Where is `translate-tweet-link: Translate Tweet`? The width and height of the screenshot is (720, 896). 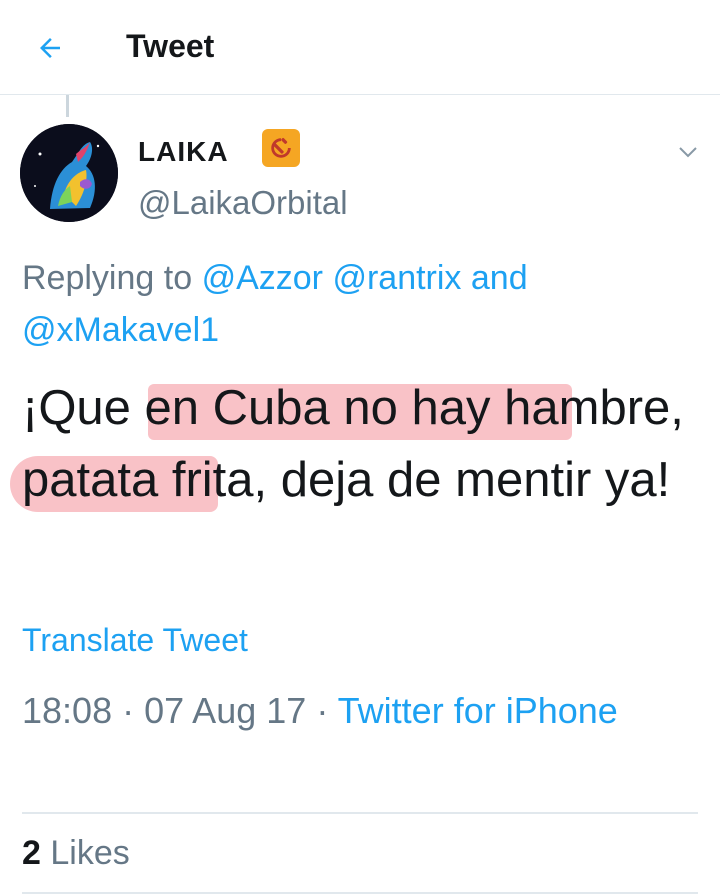 translate-tweet-link: Translate Tweet is located at coordinates (135, 640).